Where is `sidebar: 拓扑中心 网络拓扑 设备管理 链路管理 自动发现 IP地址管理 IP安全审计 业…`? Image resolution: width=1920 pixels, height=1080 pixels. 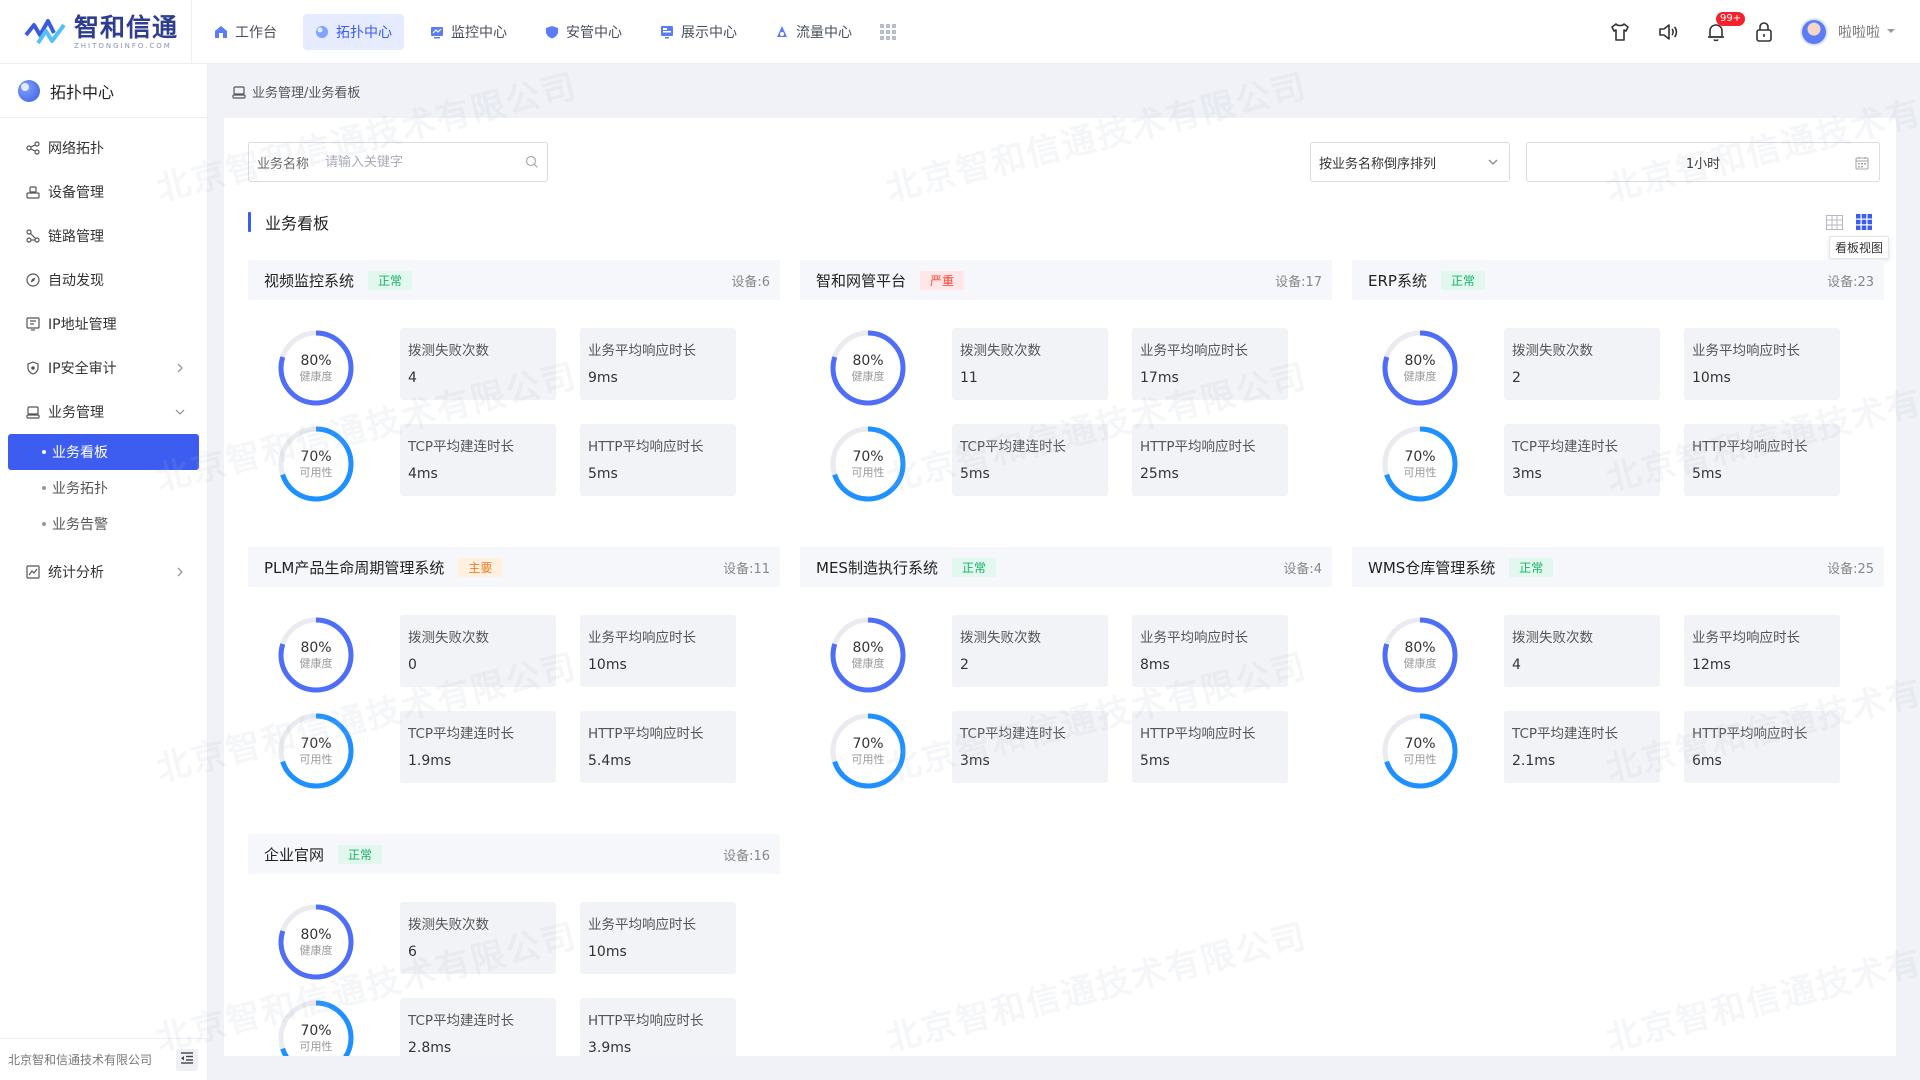 sidebar: 拓扑中心 网络拓扑 设备管理 链路管理 自动发现 IP地址管理 IP安全审计 业… is located at coordinates (104, 572).